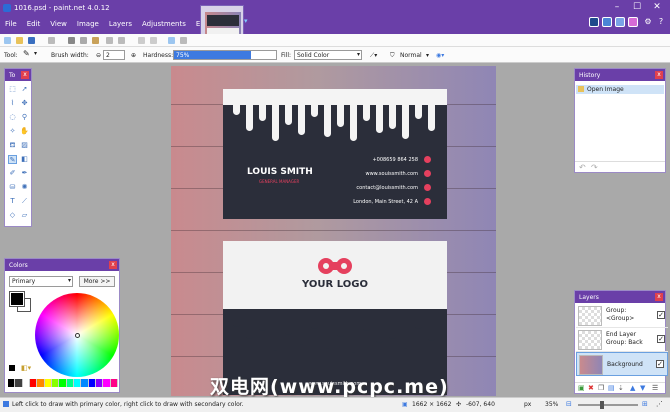  What do you see at coordinates (12, 103) in the screenshot?
I see `lasso-select-icon: ⌇` at bounding box center [12, 103].